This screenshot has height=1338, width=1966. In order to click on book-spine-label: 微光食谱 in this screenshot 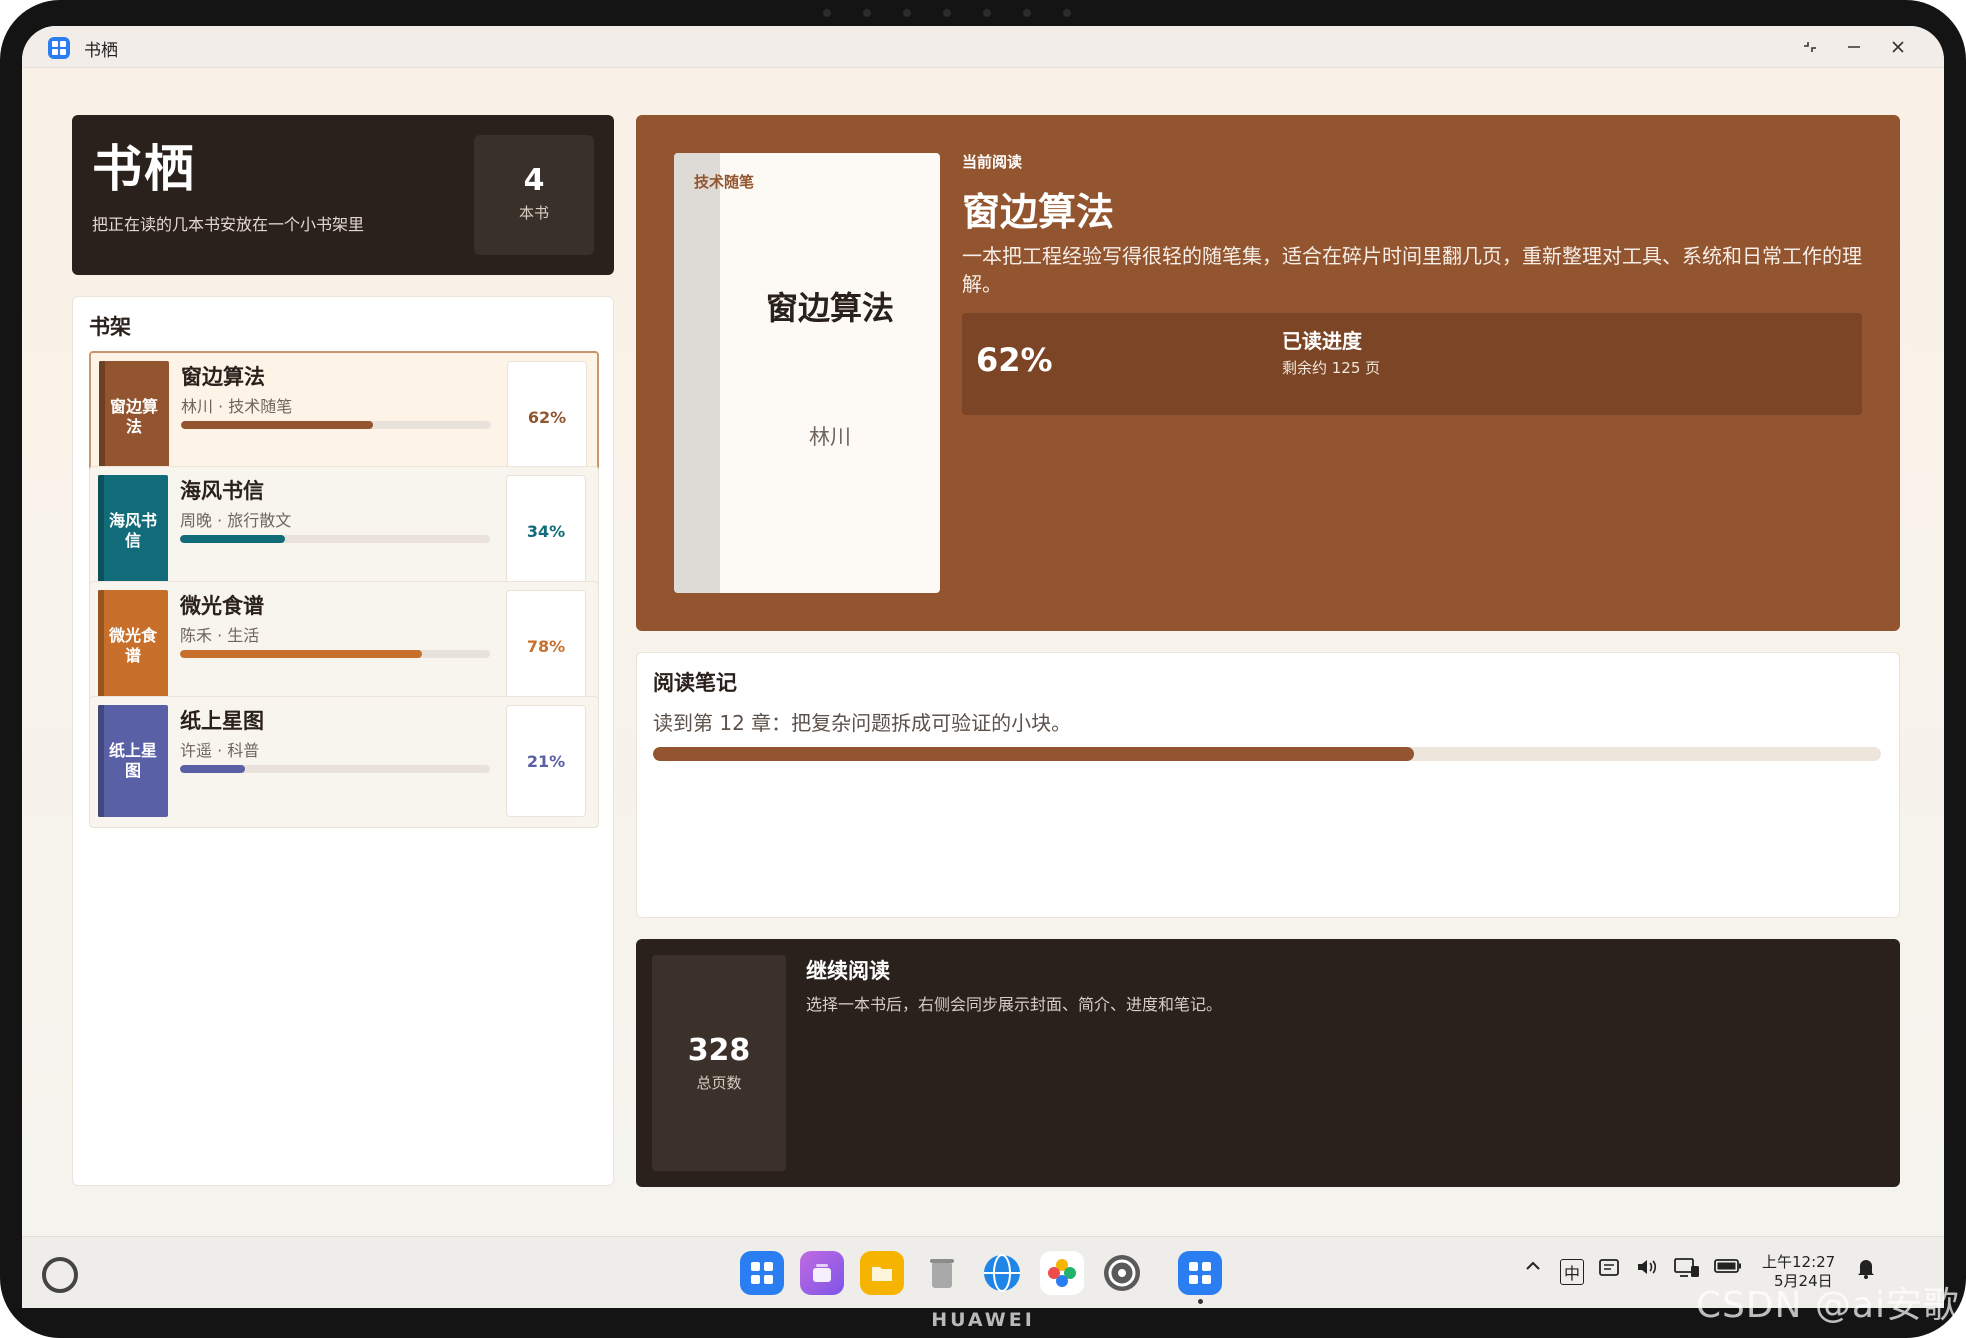, I will do `click(132, 645)`.